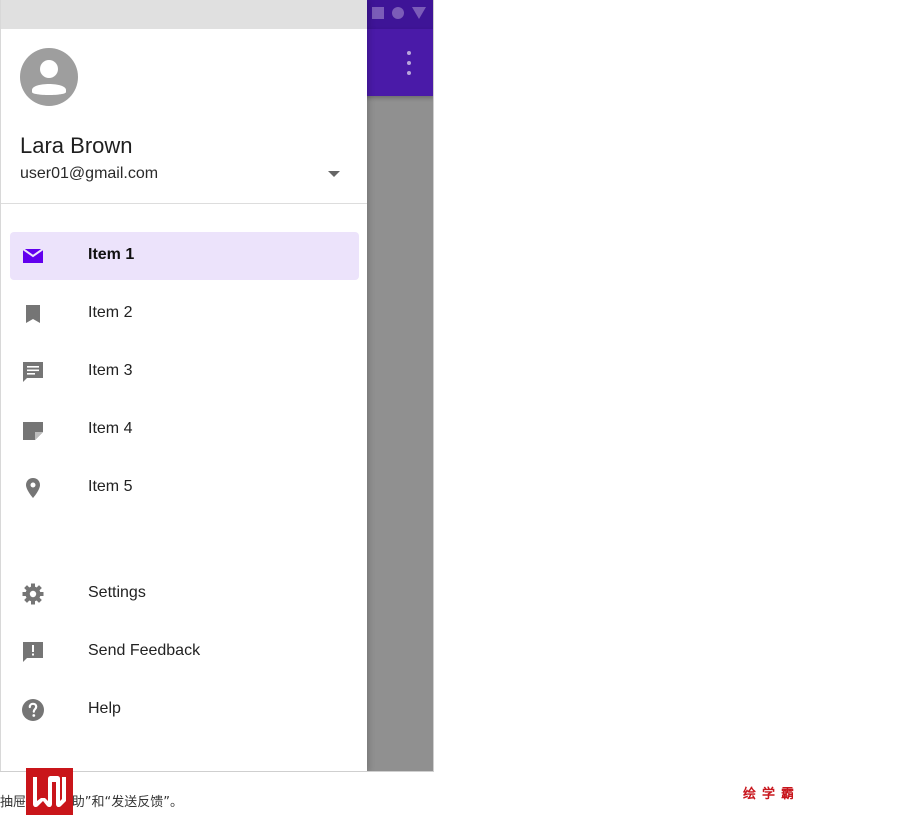 The height and width of the screenshot is (833, 899). Describe the element at coordinates (110, 486) in the screenshot. I see `nav-item-label: Item 5` at that location.